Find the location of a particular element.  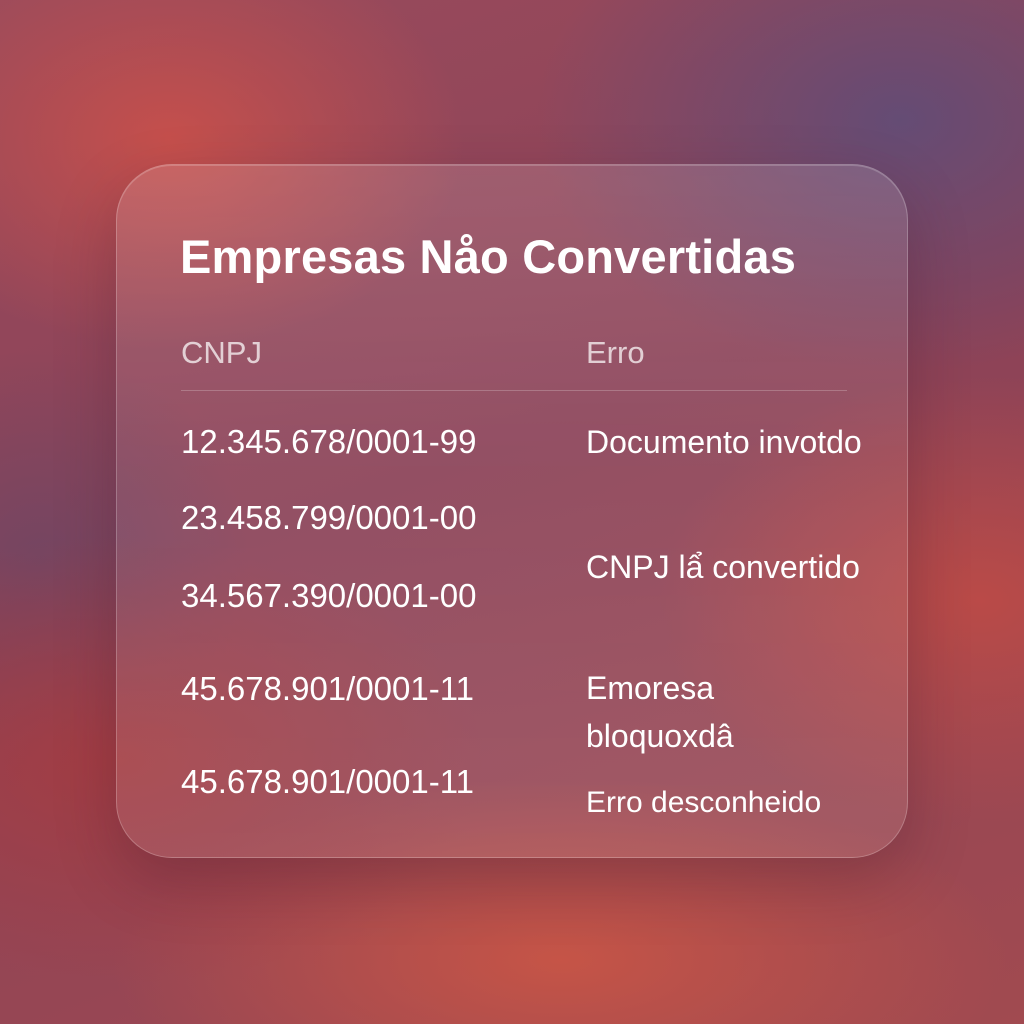

header-divider is located at coordinates (514, 390).